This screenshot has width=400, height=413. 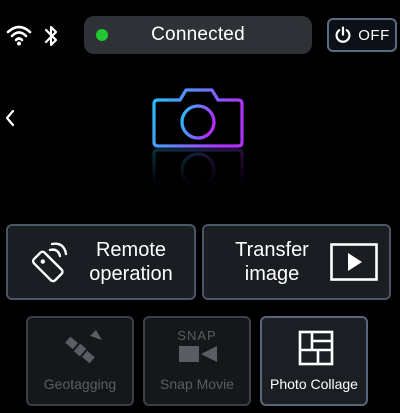 I want to click on power-off-button: OFF, so click(x=362, y=35).